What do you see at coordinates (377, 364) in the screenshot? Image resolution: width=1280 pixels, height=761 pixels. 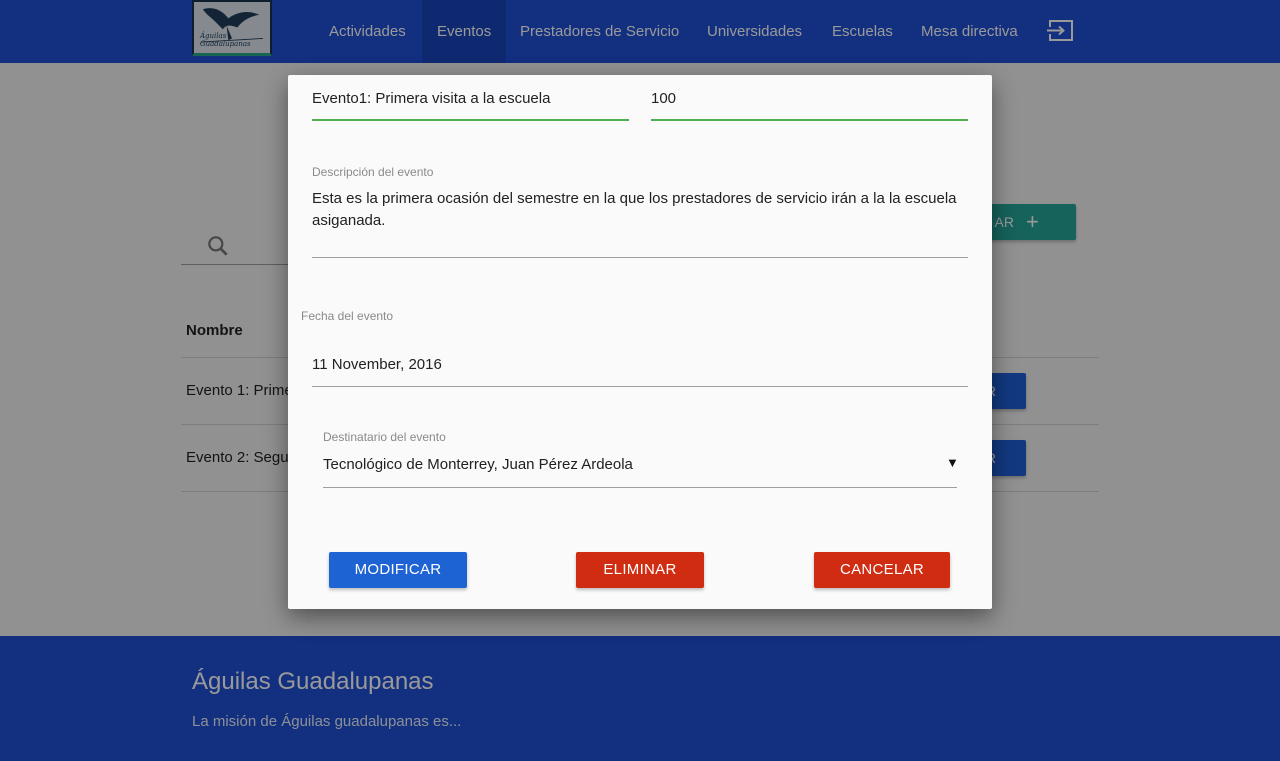 I see `date-picker-input: 11 November, 2016` at bounding box center [377, 364].